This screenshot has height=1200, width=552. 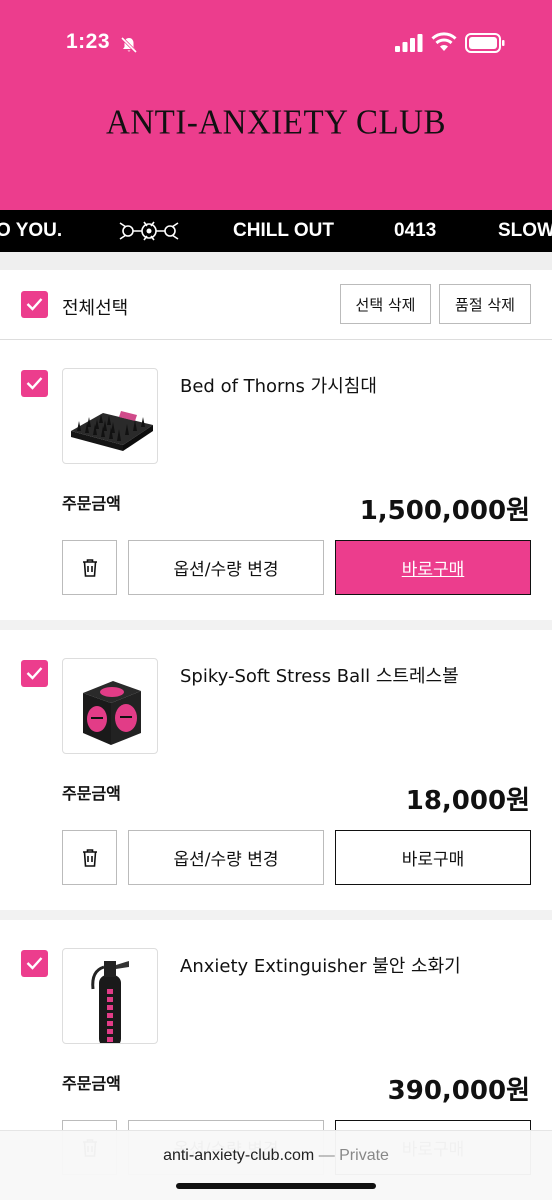 I want to click on url-text: anti-anxiety-club.com, so click(x=239, y=1155).